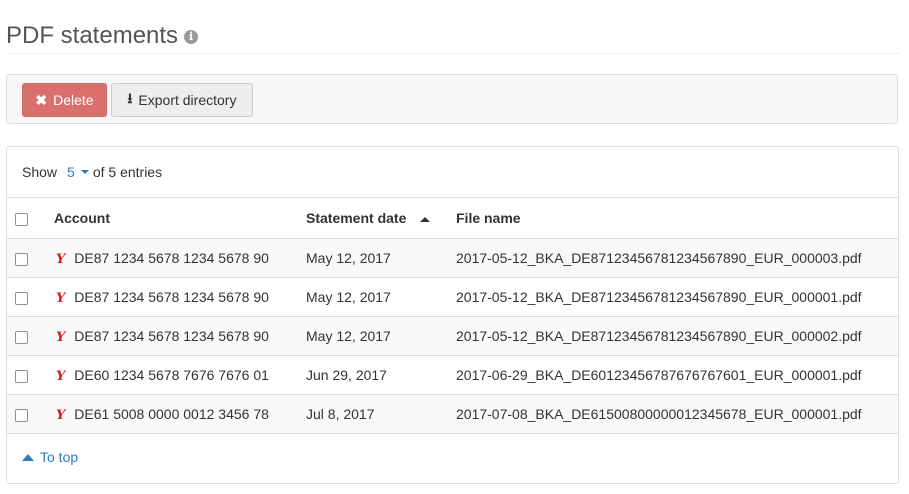  I want to click on show-label: Show, so click(40, 172).